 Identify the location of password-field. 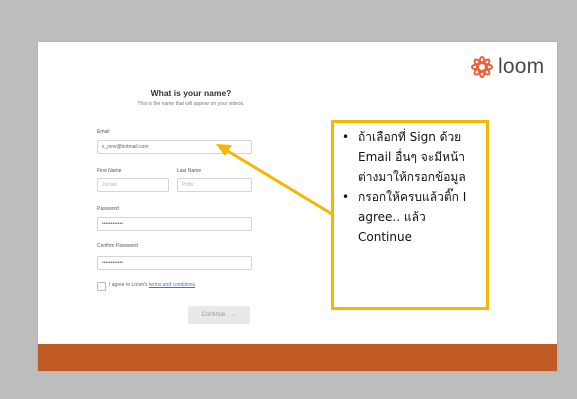
(174, 224).